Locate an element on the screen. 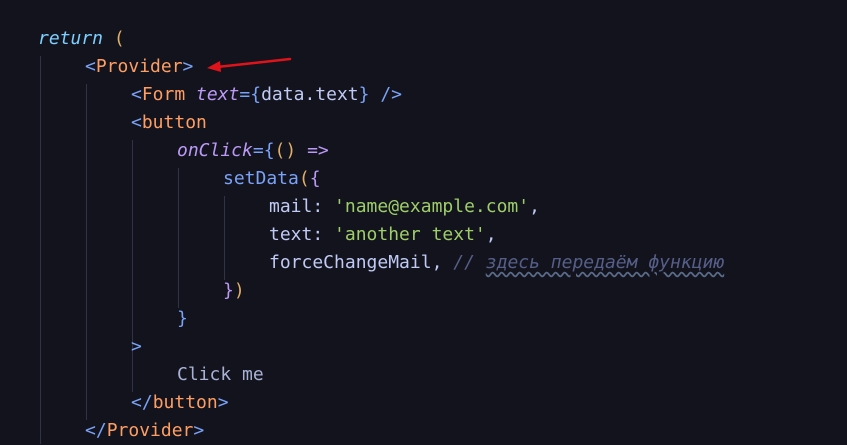  code-line-click-me: Click me is located at coordinates (220, 375).